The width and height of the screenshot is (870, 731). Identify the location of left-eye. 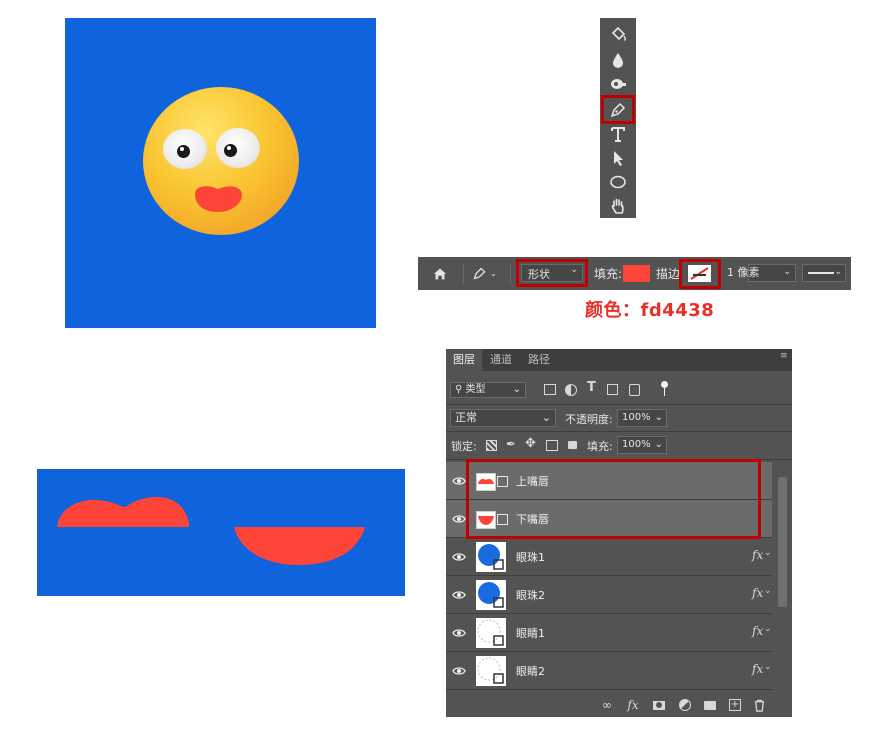
(185, 149).